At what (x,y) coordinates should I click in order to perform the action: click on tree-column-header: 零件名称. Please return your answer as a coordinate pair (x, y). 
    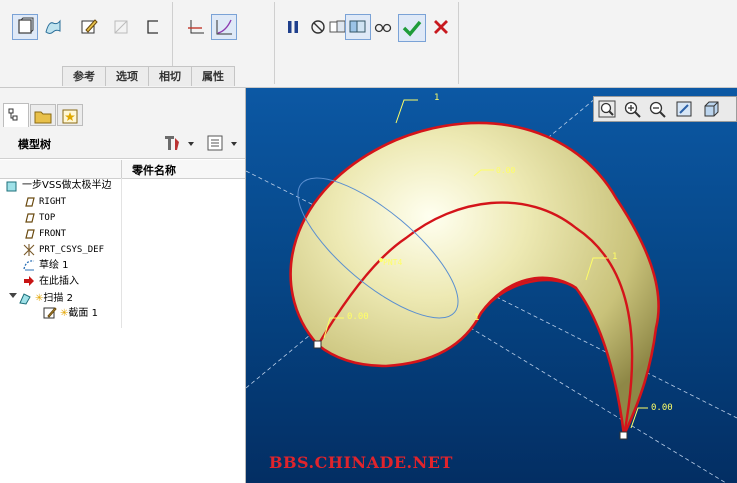
    Looking at the image, I should click on (122, 169).